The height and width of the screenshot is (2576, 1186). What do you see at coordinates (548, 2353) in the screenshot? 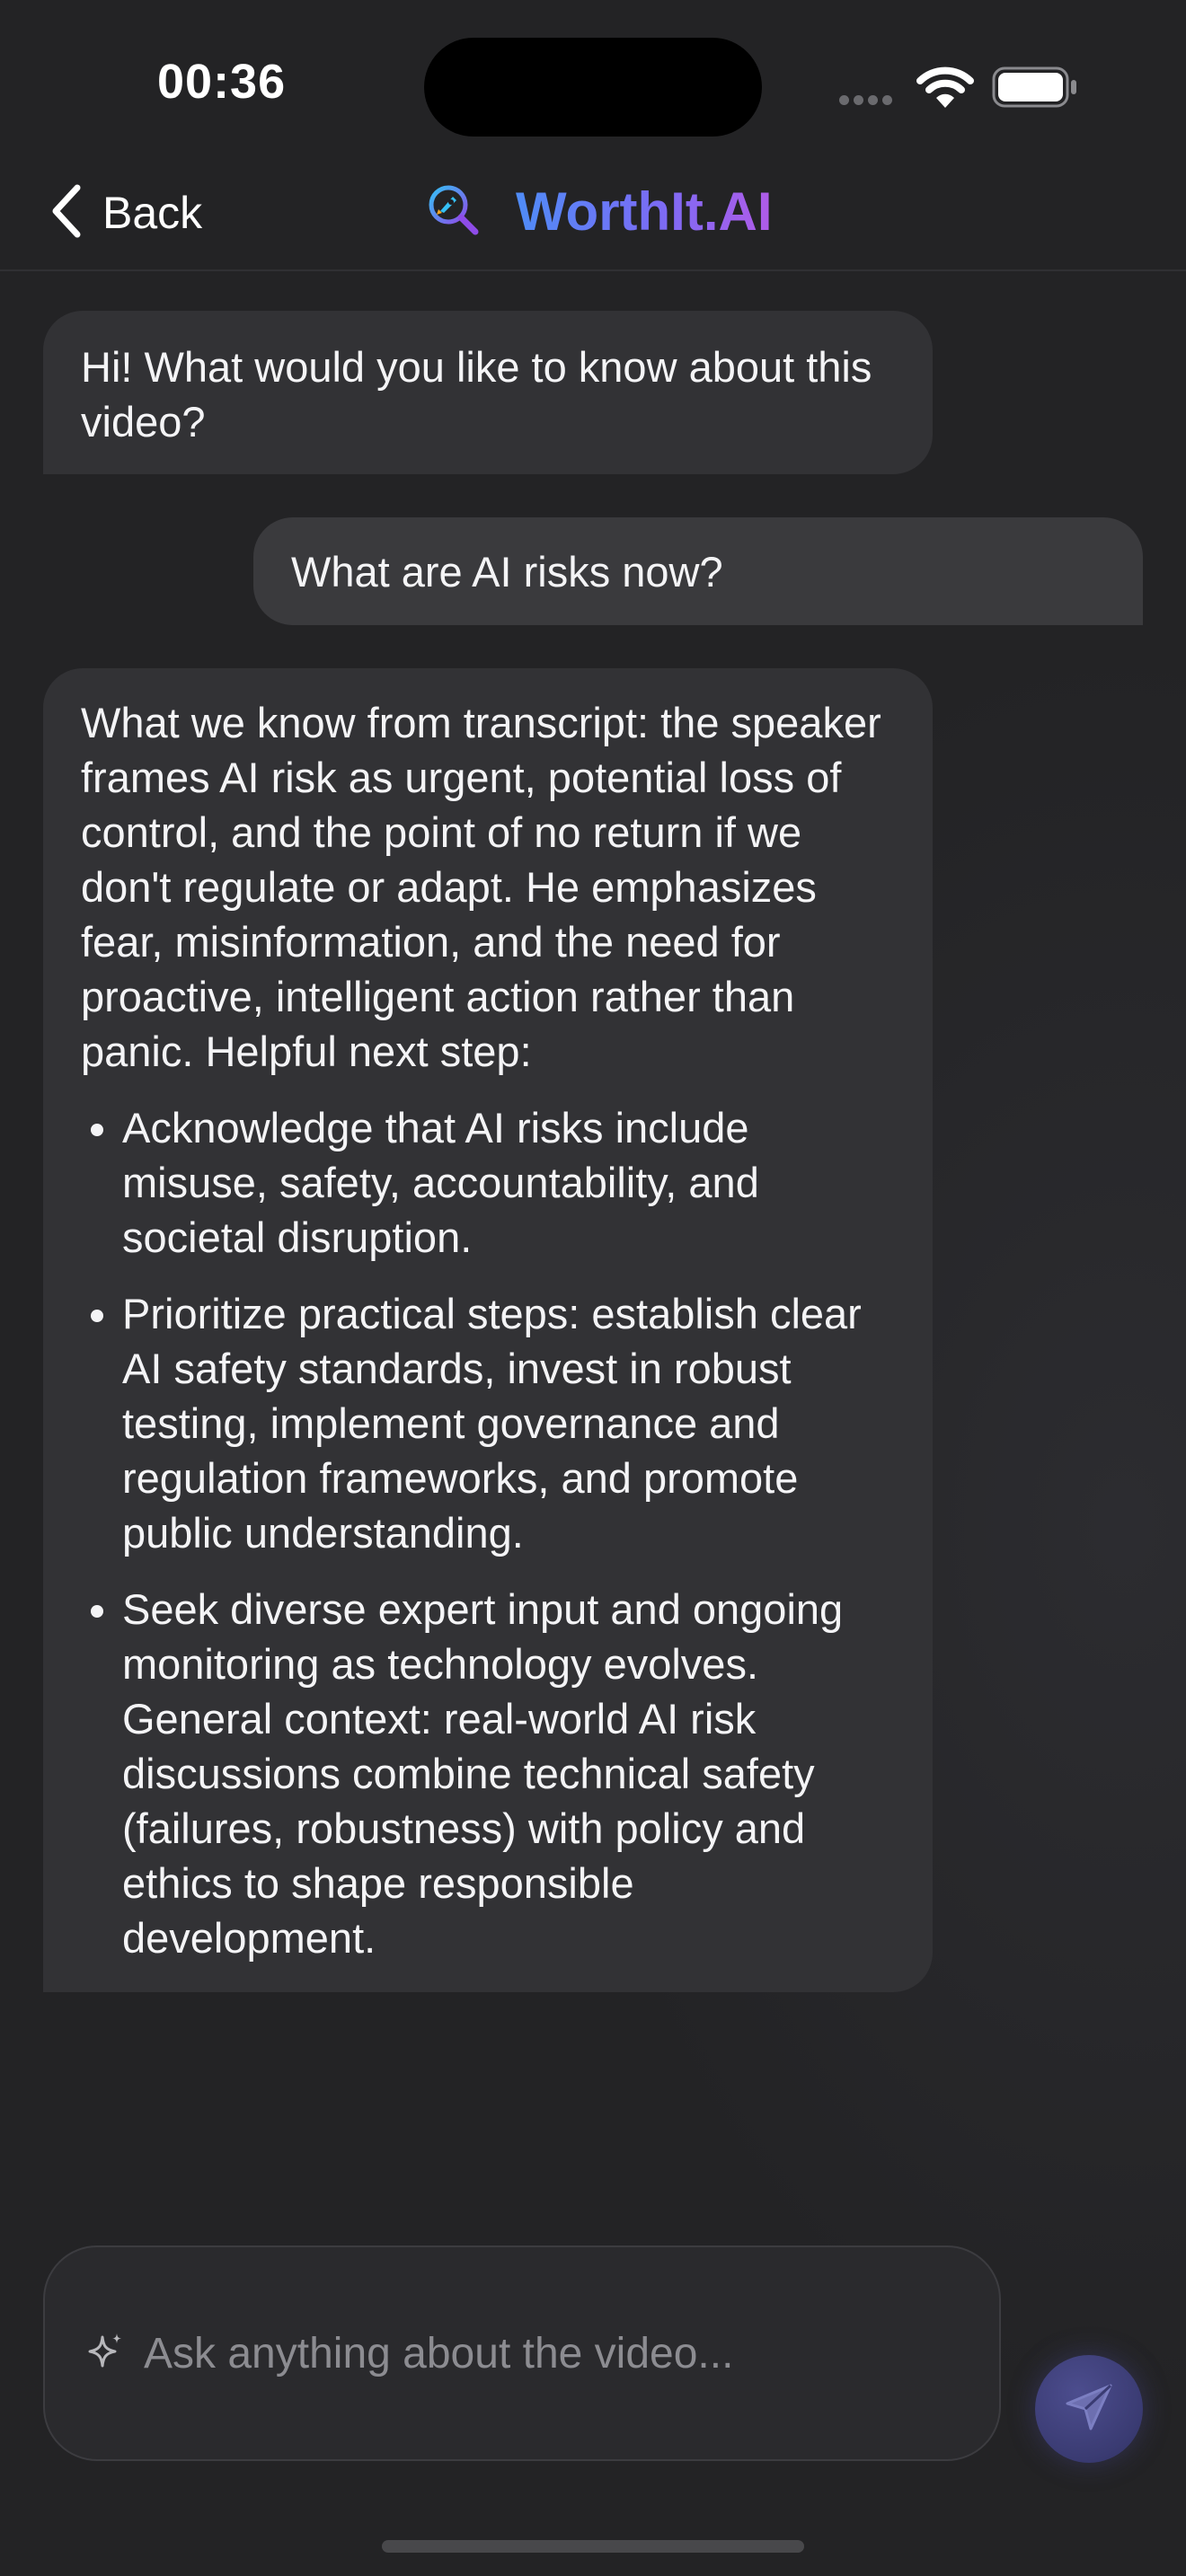
I see `message-input` at bounding box center [548, 2353].